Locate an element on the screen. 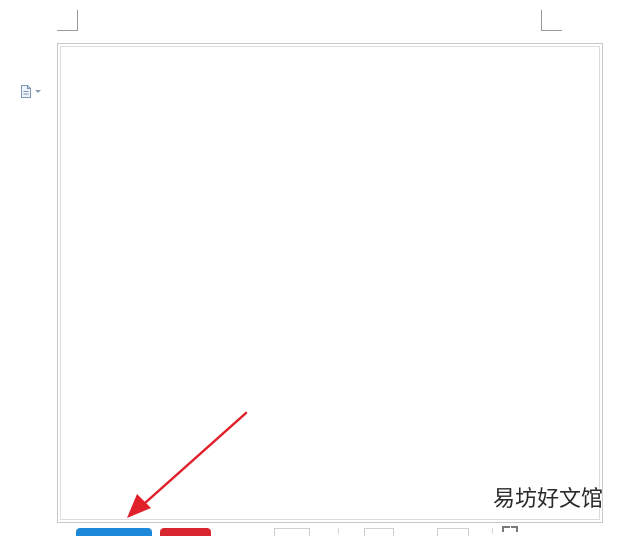  fullscreen-icon is located at coordinates (506, 529).